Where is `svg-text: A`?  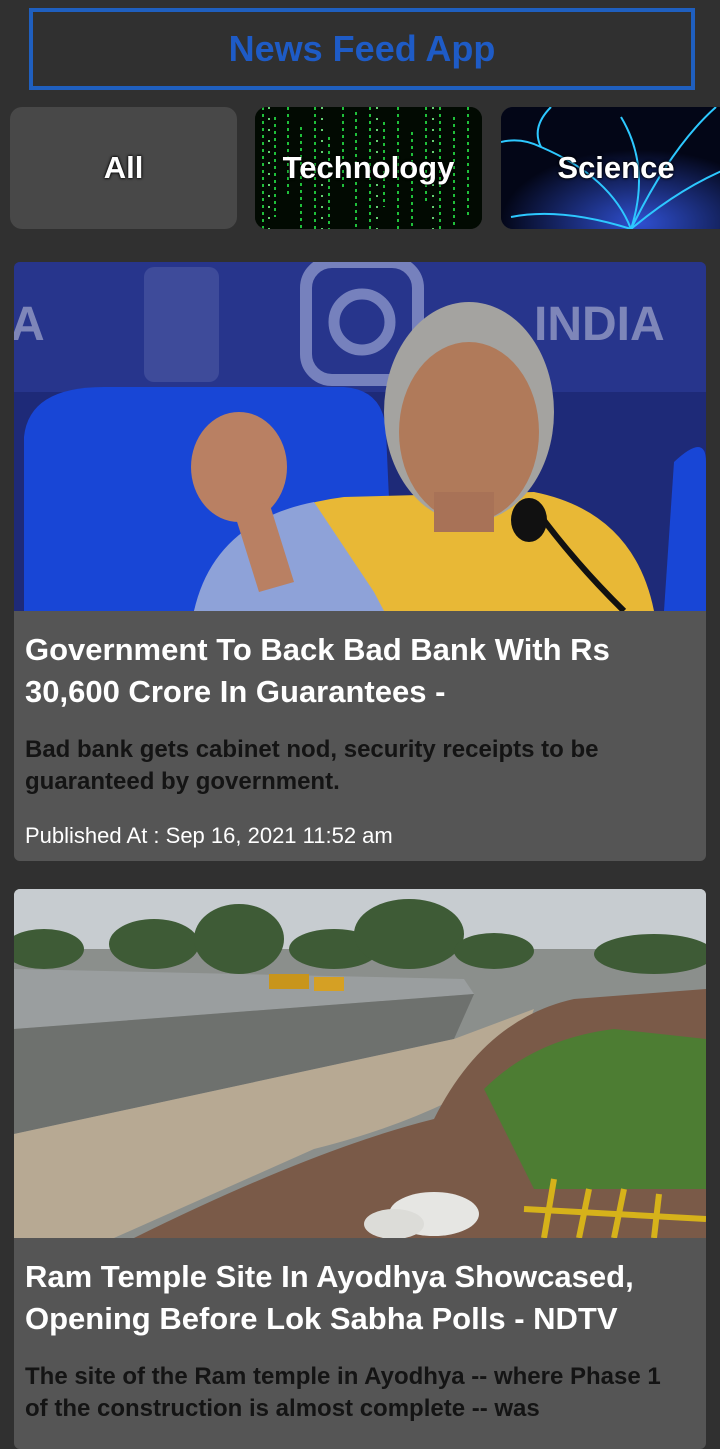 svg-text: A is located at coordinates (29, 324).